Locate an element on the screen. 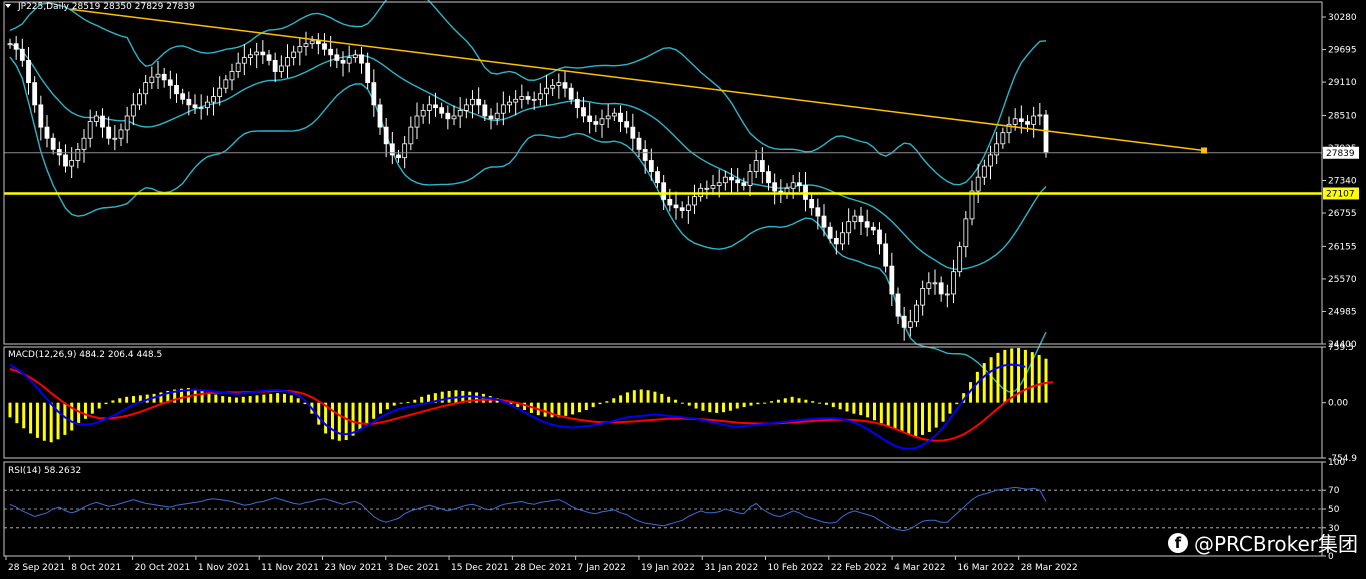 This screenshot has width=1366, height=579. y-tick-label: 25570 is located at coordinates (1342, 280).